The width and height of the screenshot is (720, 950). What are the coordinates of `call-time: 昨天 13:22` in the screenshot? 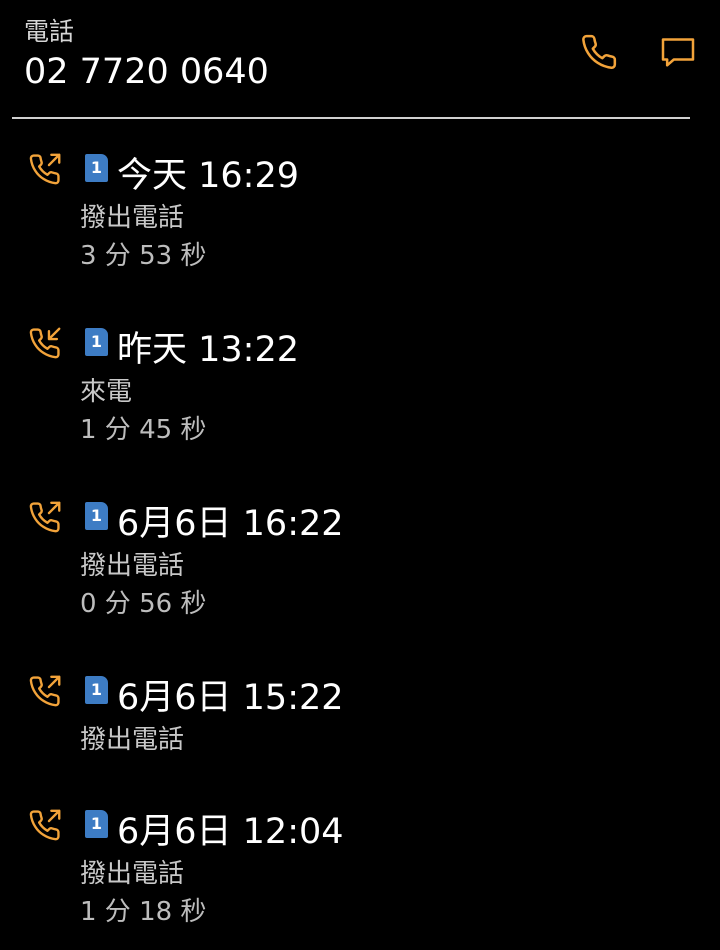 It's located at (208, 350).